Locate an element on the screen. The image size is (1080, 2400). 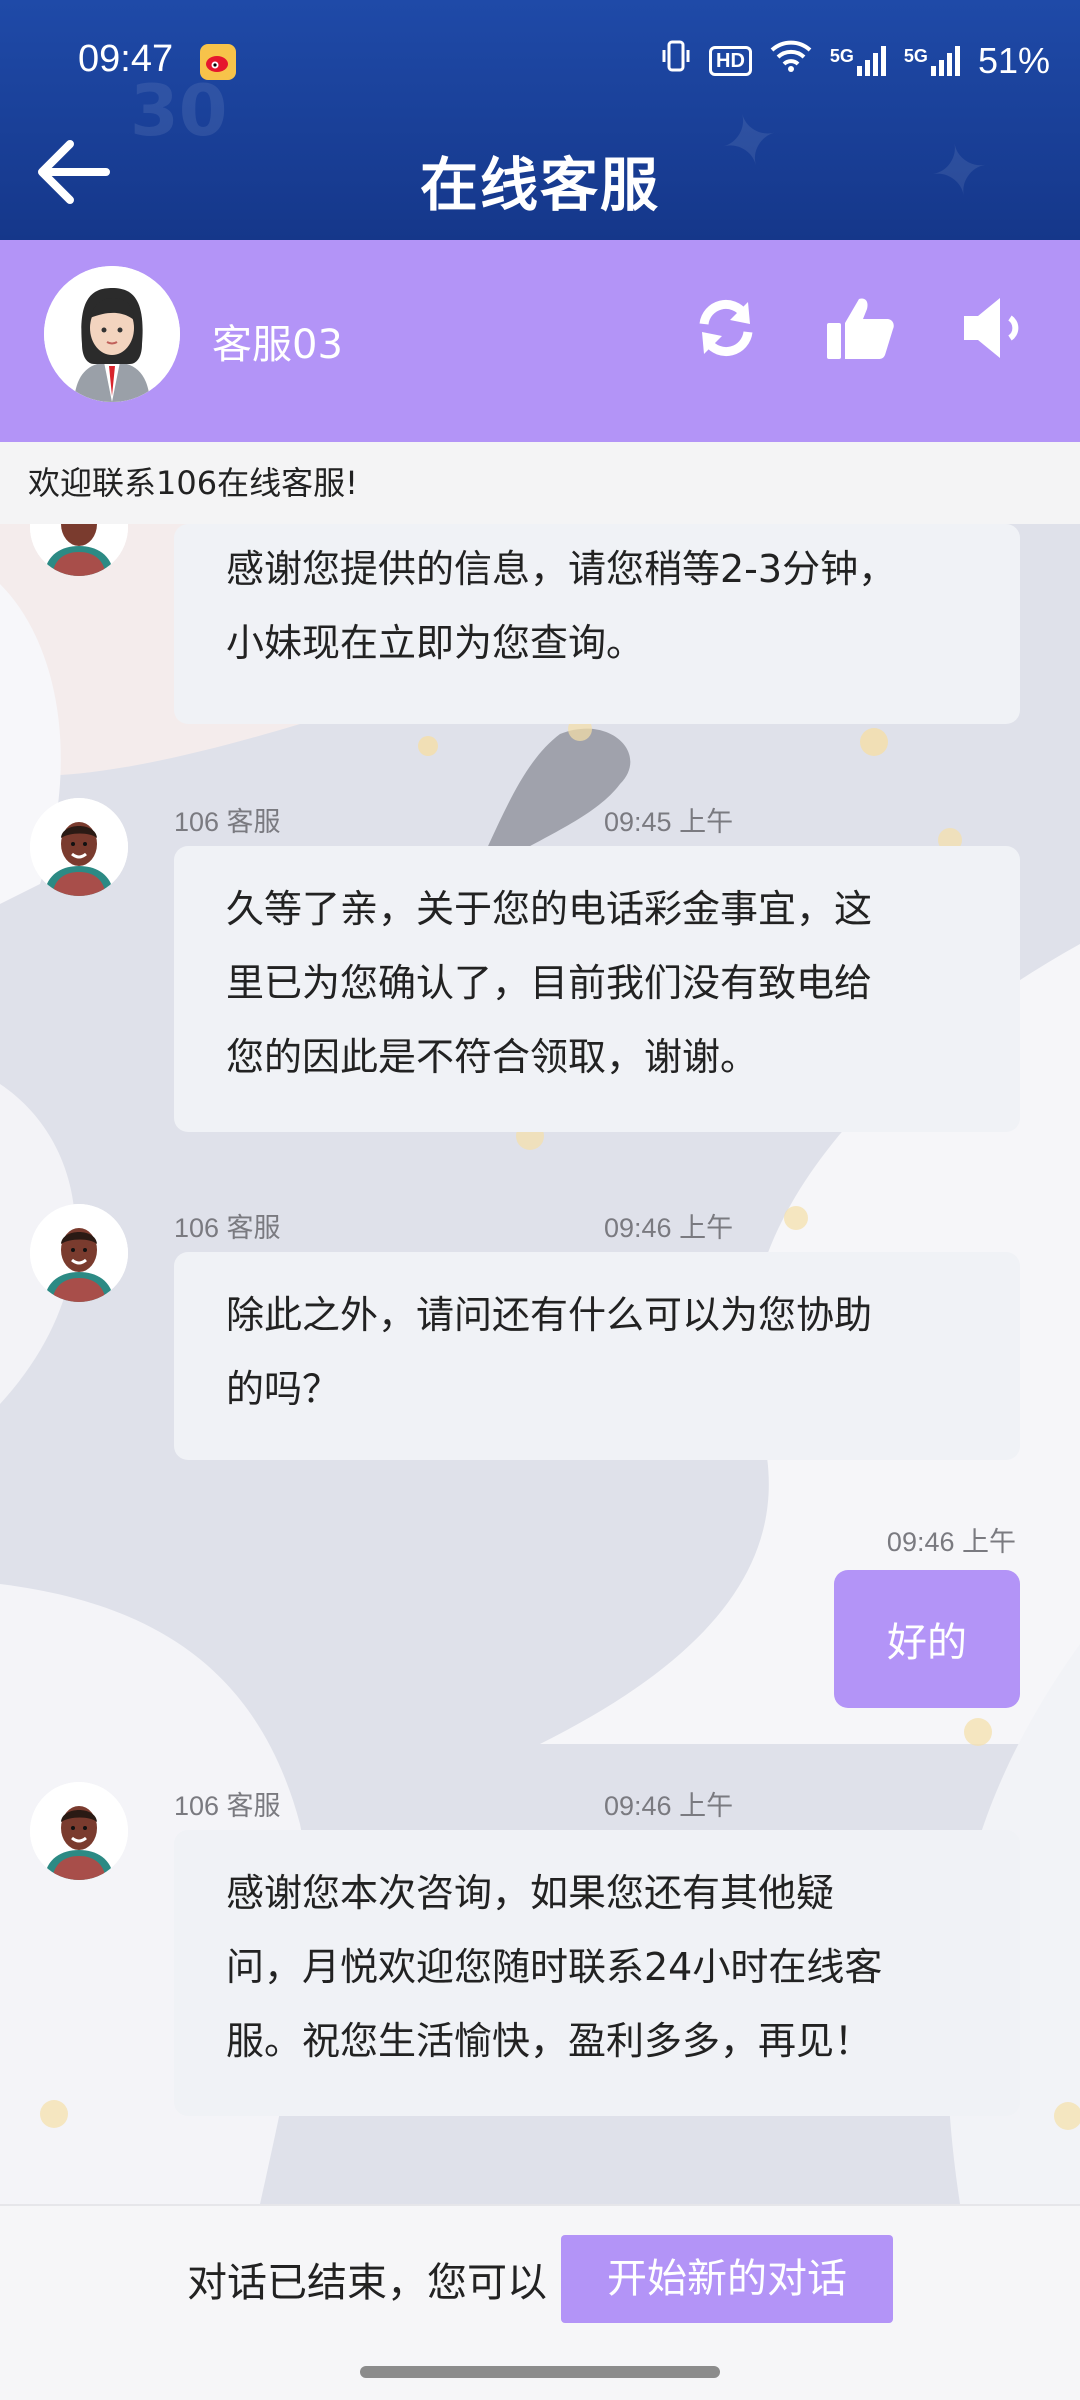
agent-avatar is located at coordinates (112, 334).